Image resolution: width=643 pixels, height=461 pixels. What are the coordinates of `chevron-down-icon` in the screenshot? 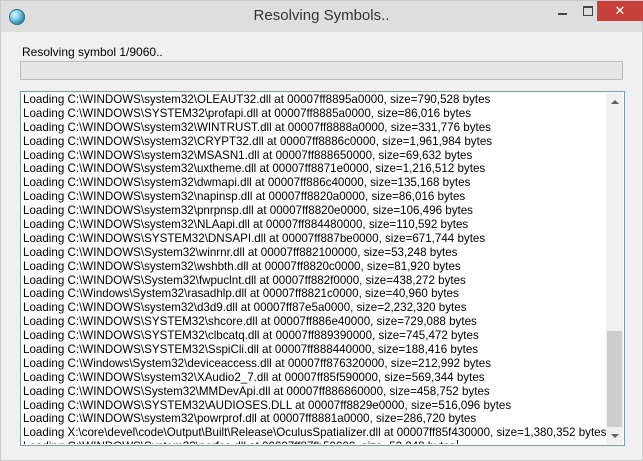 It's located at (614, 435).